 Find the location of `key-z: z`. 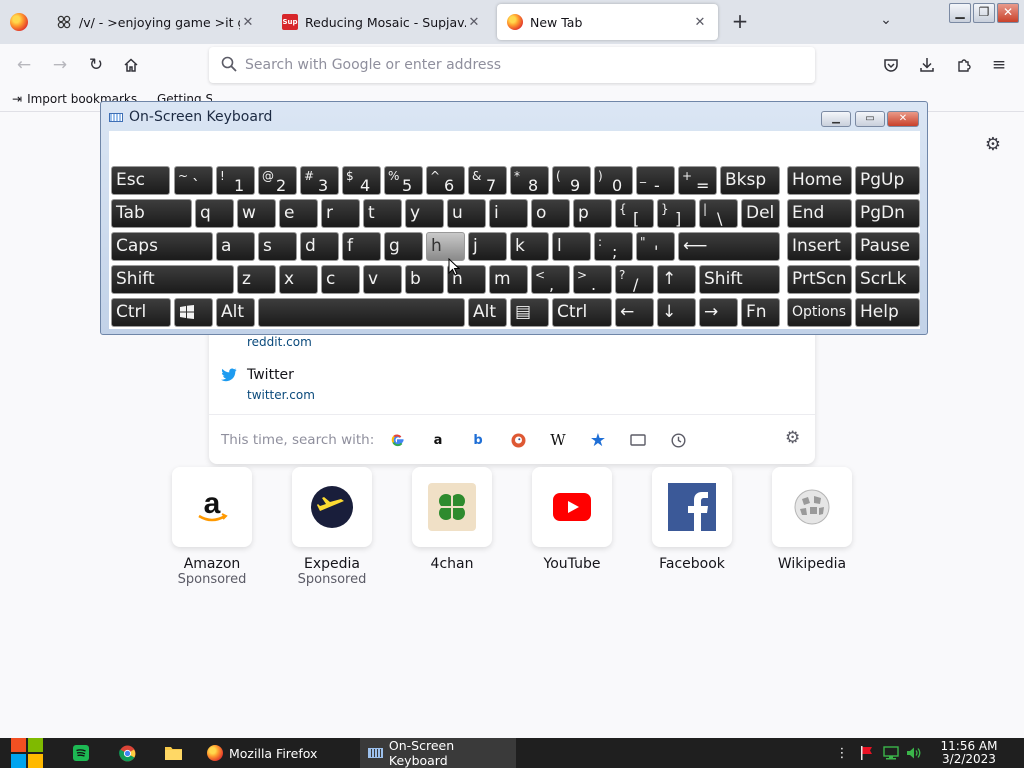

key-z: z is located at coordinates (256, 279).